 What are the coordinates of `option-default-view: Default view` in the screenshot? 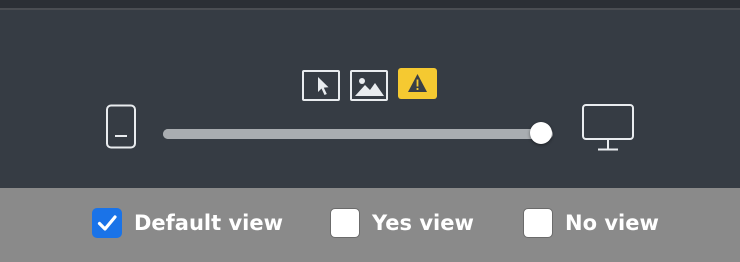 It's located at (187, 223).